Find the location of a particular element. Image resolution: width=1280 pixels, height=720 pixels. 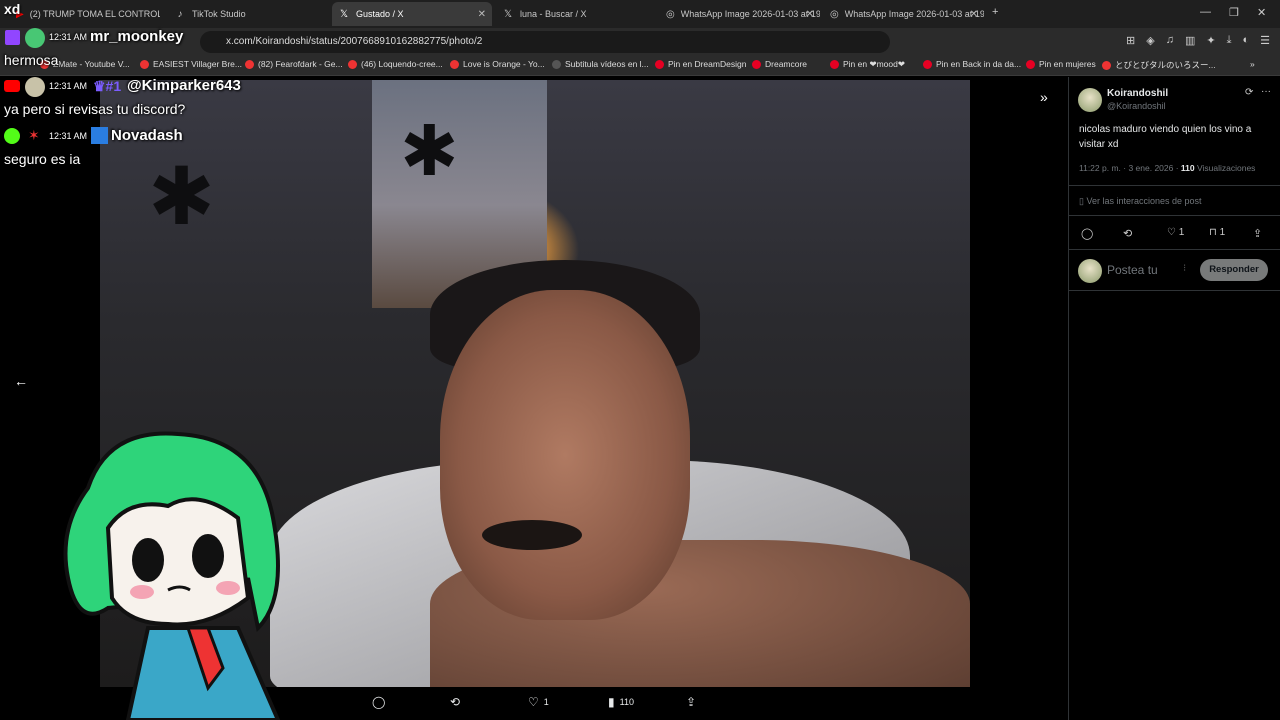

kick-icon is located at coordinates (12, 136).